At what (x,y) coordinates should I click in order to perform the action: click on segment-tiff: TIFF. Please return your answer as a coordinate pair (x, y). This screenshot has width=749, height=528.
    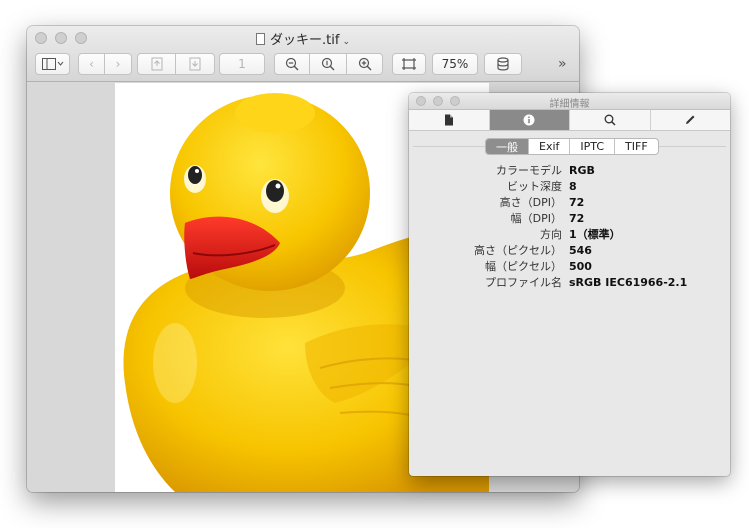
    Looking at the image, I should click on (636, 146).